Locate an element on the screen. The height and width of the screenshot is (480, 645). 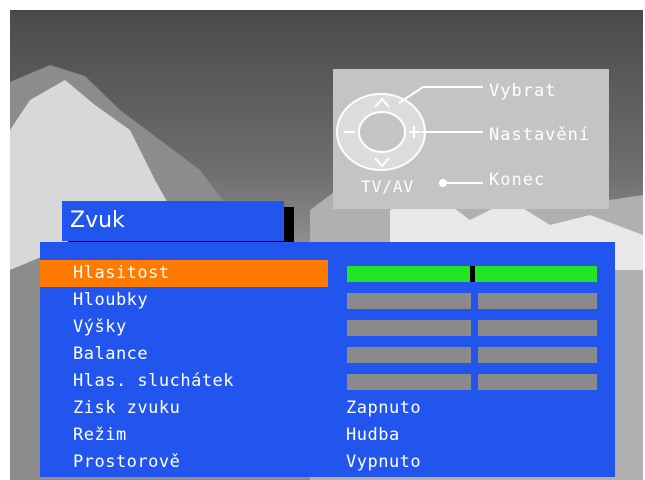
menu-item-sound-gain: Zisk zvuku is located at coordinates (184, 408).